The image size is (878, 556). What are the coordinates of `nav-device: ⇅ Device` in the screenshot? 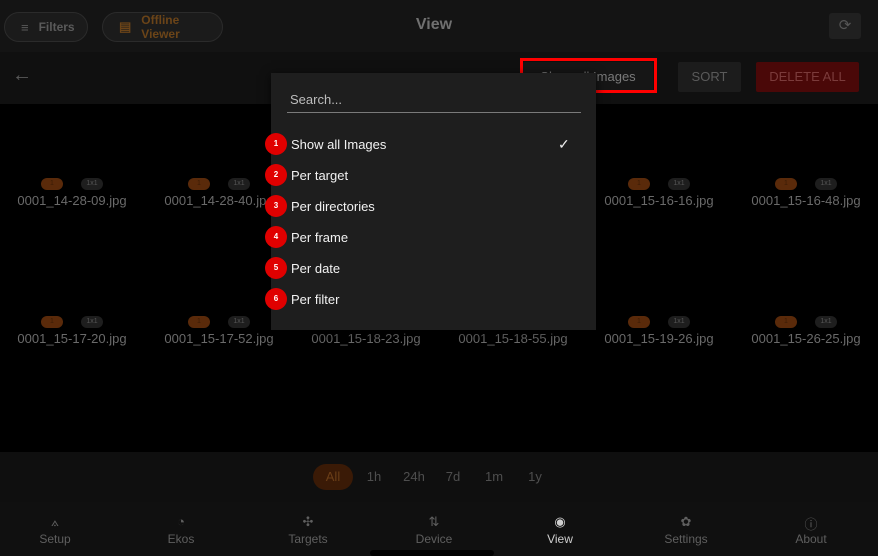 It's located at (434, 530).